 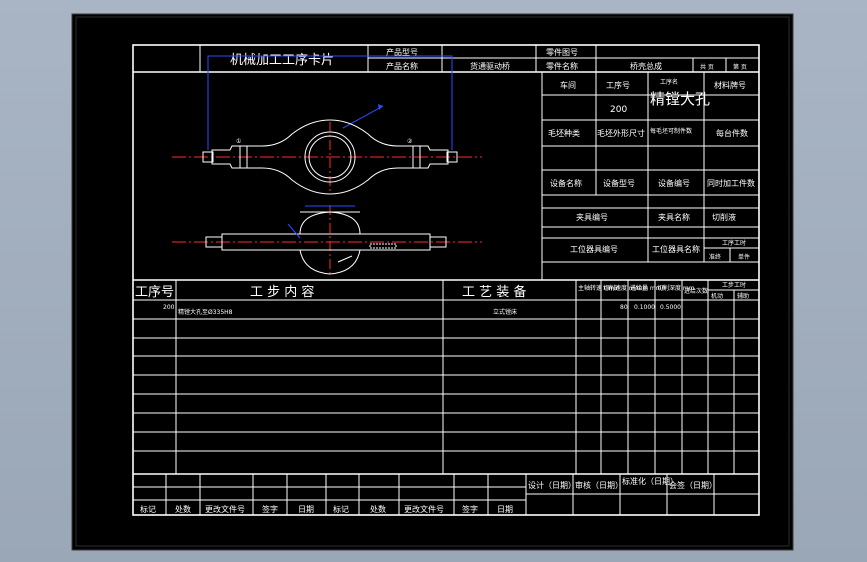 I want to click on per-blank-label: 每毛坯可制件数, so click(x=671, y=131).